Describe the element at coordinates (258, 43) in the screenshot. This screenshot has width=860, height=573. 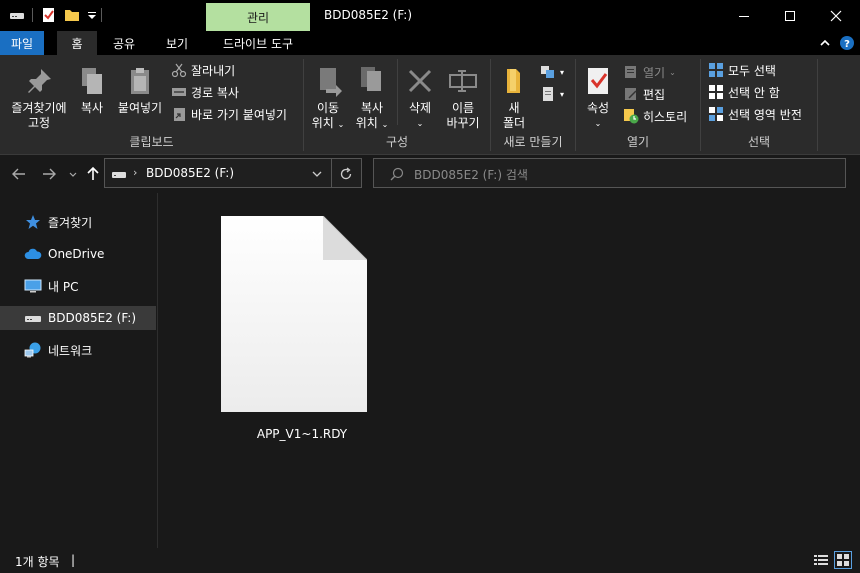
I see `tab-drive-tools: 드라이브 도구` at that location.